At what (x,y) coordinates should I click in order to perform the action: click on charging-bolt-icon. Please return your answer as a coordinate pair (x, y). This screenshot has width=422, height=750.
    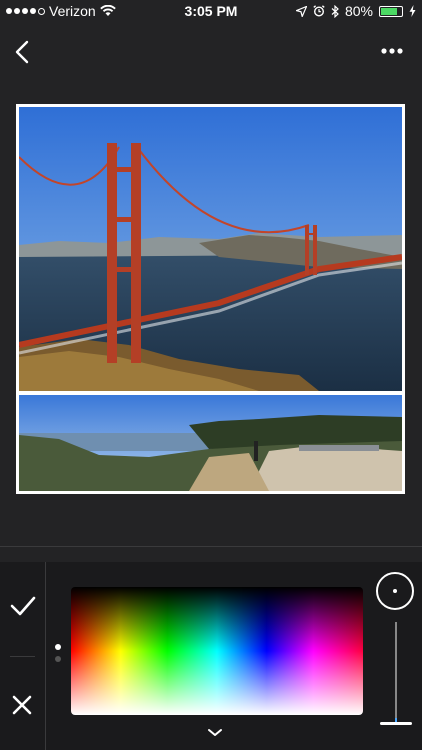
    Looking at the image, I should click on (412, 11).